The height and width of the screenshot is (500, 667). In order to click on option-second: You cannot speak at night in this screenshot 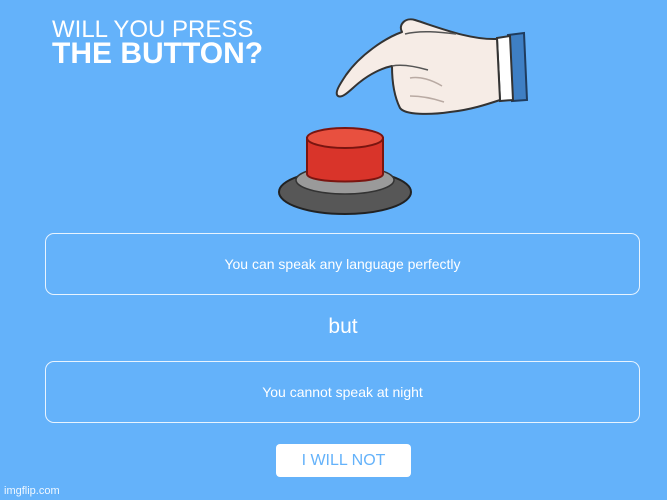, I will do `click(342, 392)`.